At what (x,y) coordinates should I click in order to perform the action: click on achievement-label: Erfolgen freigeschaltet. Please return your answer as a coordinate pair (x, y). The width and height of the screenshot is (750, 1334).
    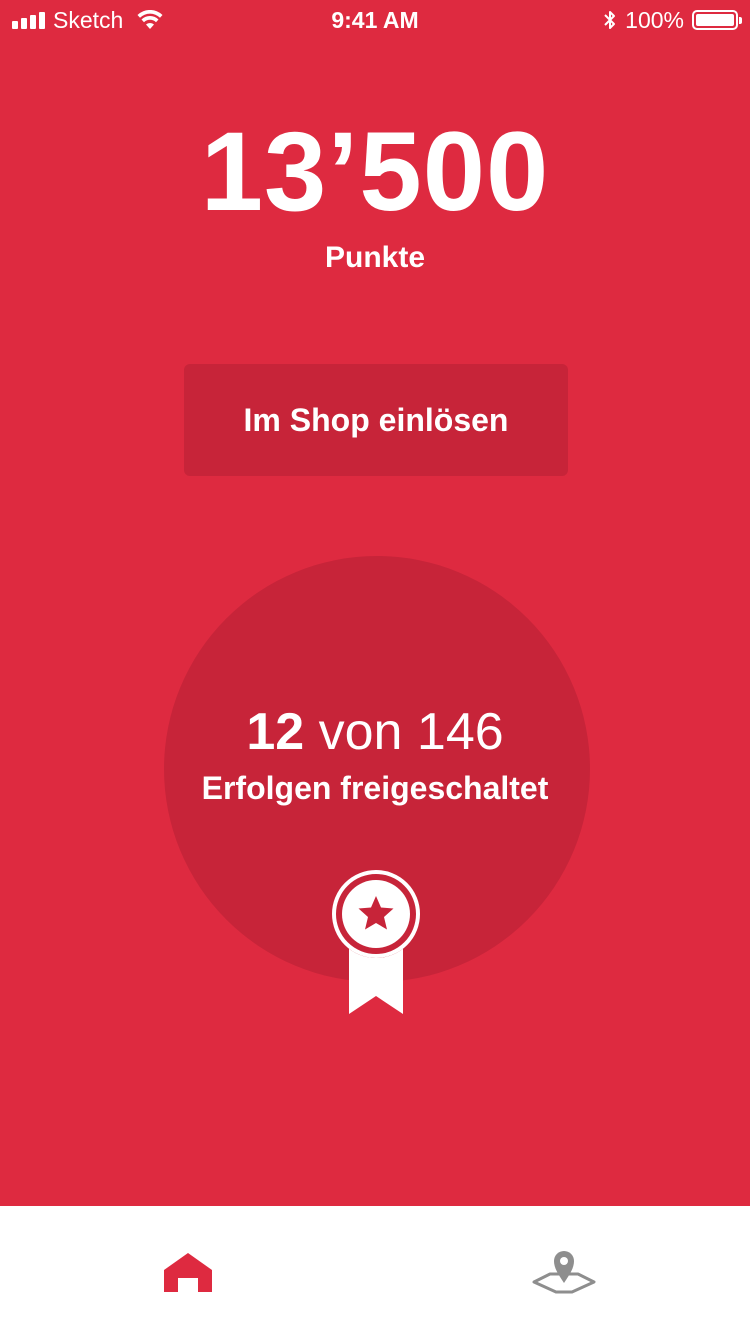
    Looking at the image, I should click on (375, 788).